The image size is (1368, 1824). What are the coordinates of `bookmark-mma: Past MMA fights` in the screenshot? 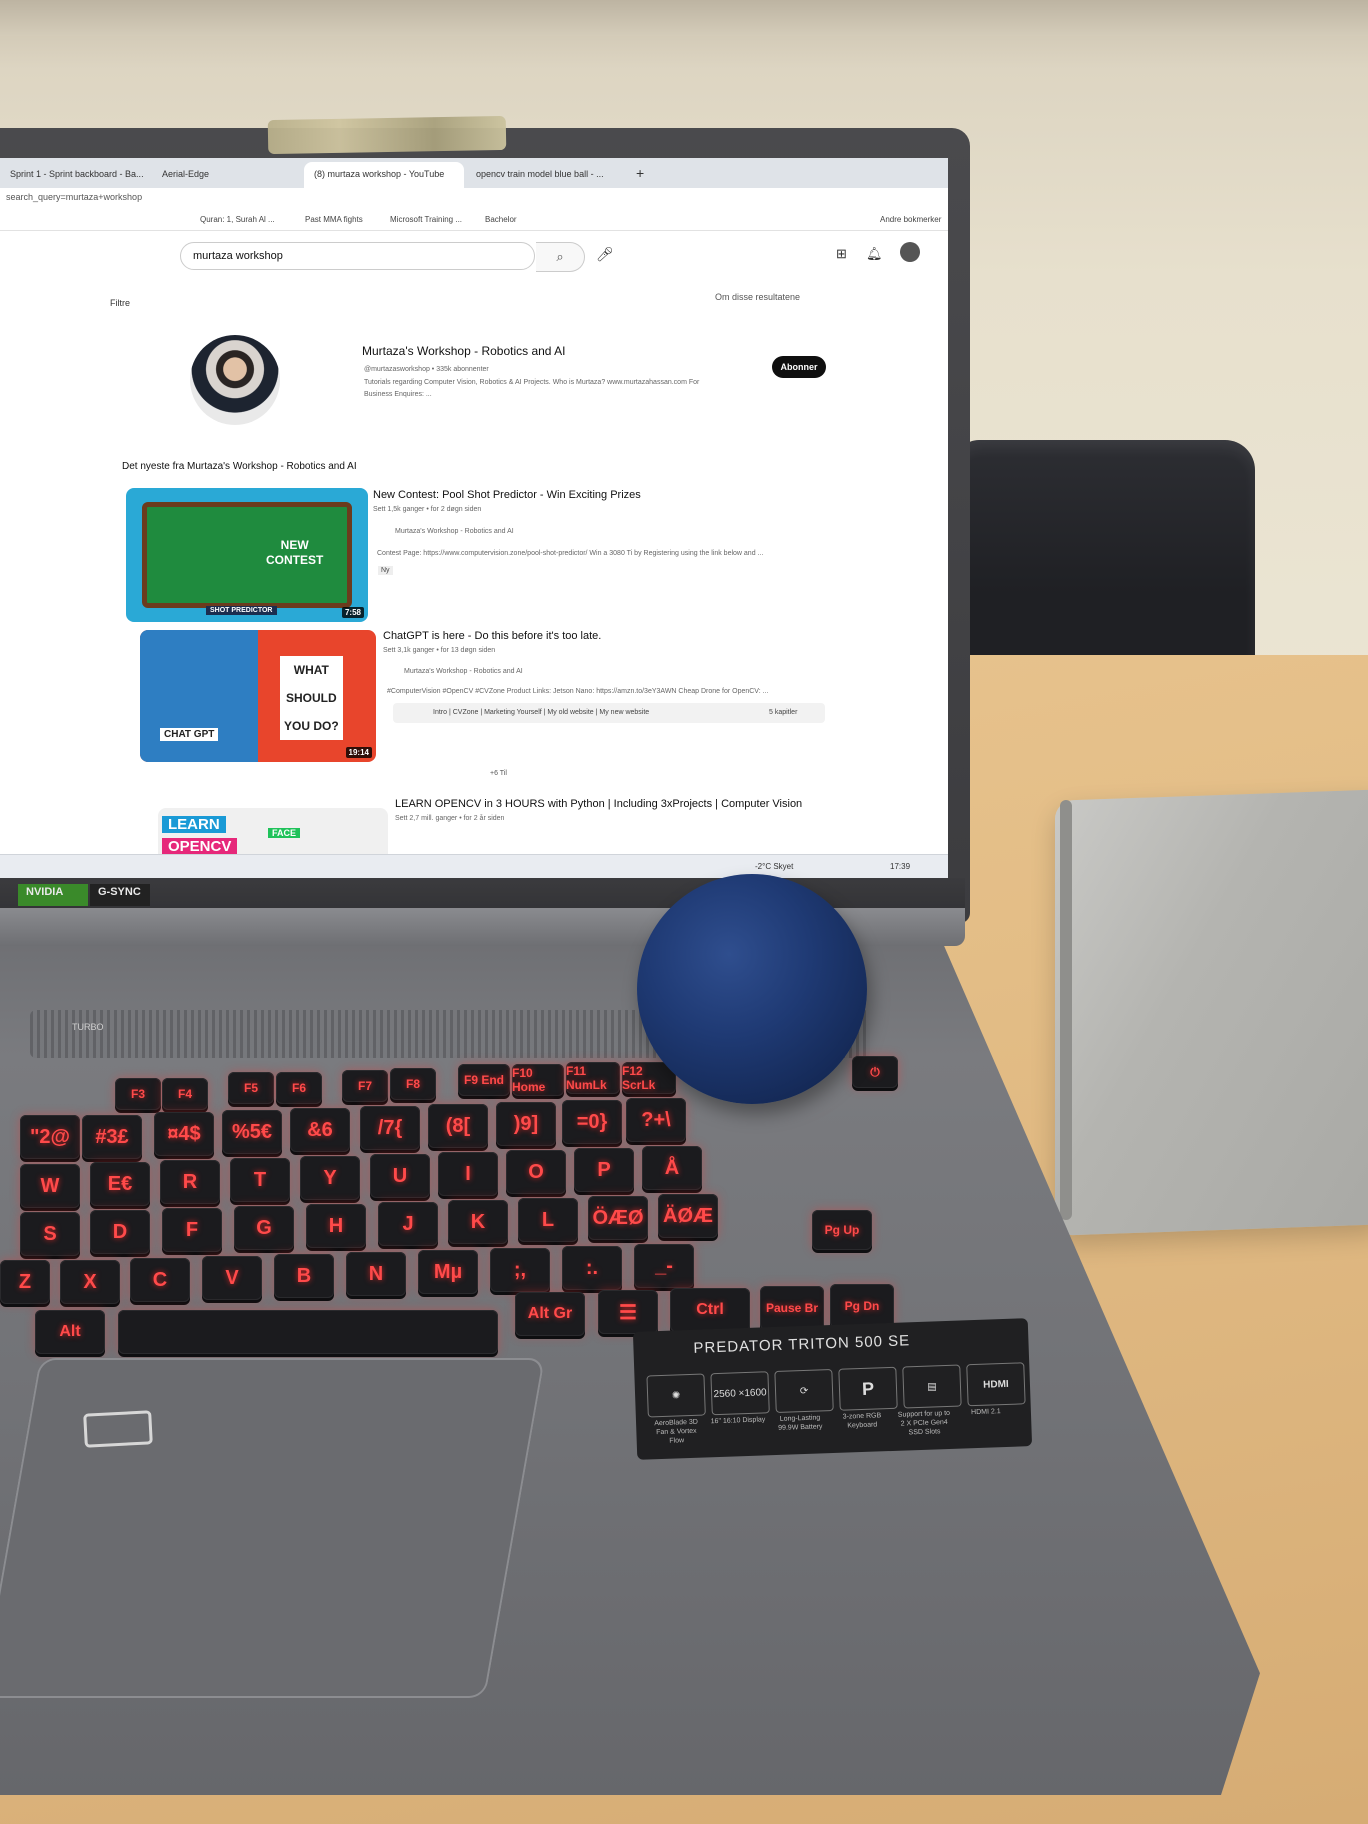 It's located at (334, 219).